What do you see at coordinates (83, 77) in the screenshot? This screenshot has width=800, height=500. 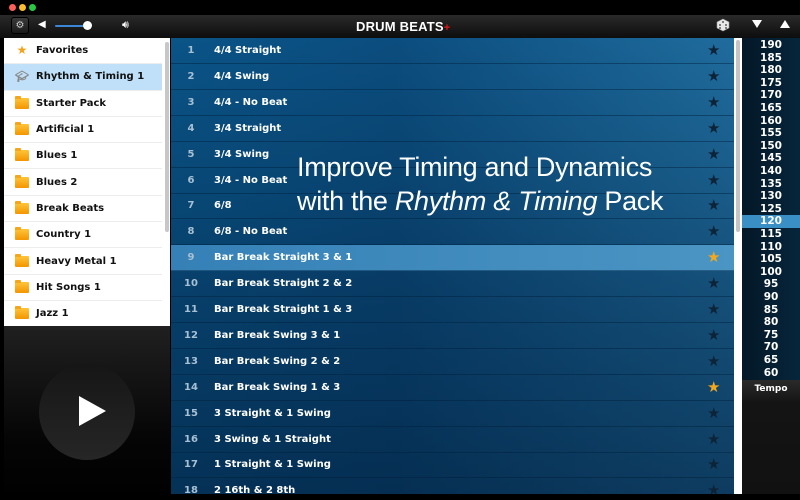 I see `sidebar-item: 🎓︎ Rhythm & Timing 1` at bounding box center [83, 77].